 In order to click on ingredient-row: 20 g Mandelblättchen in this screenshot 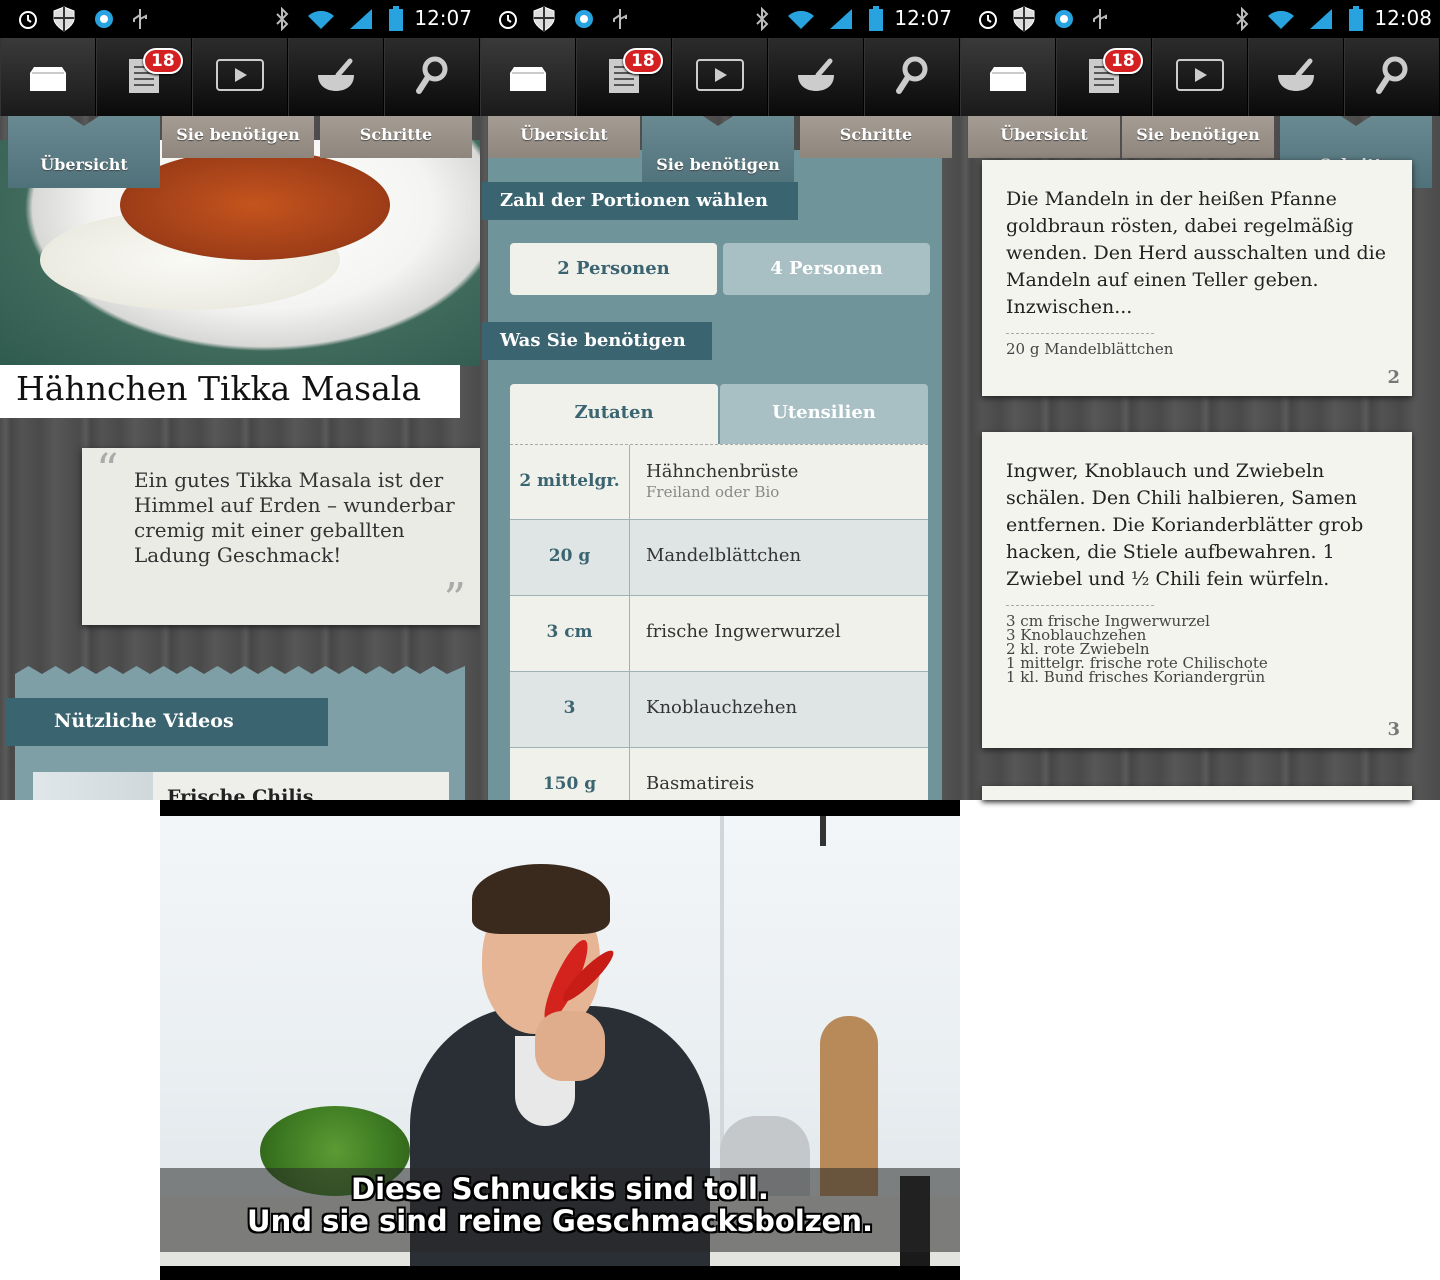, I will do `click(719, 558)`.